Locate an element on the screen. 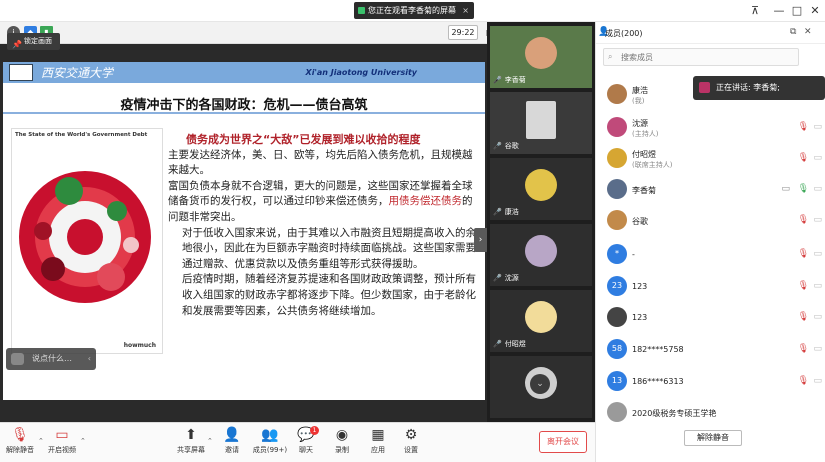  record-label: 录制 is located at coordinates (342, 450).